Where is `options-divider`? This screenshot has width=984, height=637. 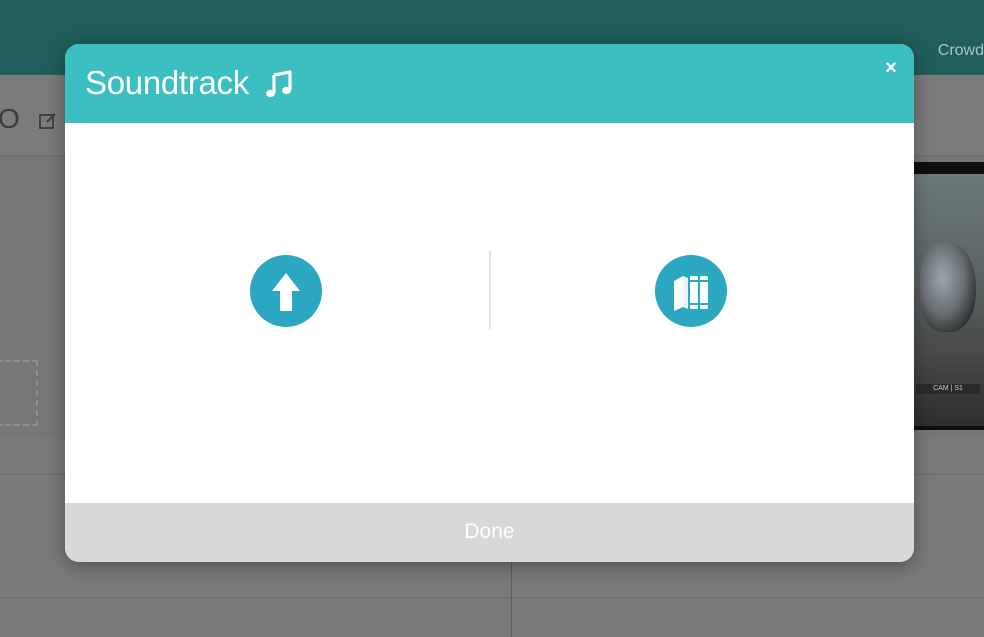
options-divider is located at coordinates (490, 290).